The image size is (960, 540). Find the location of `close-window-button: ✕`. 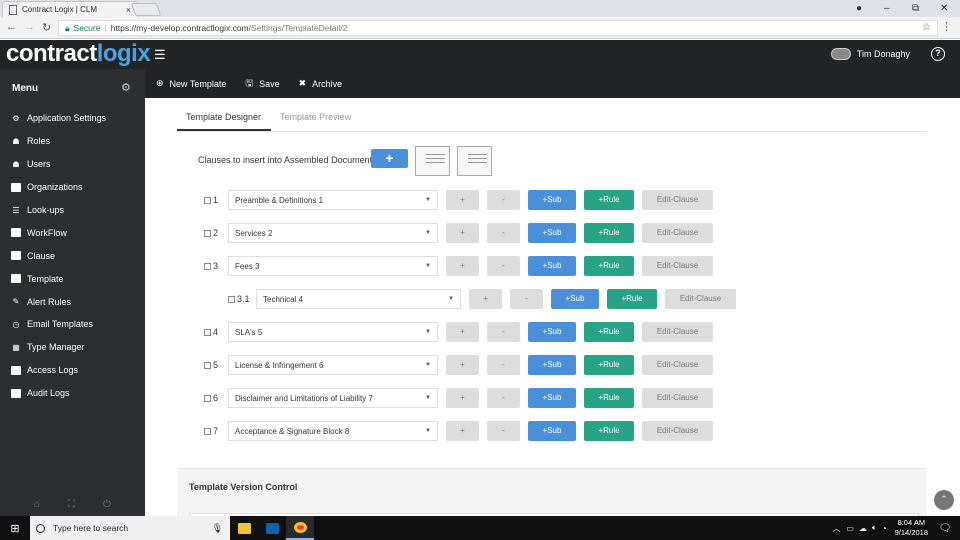

close-window-button: ✕ is located at coordinates (944, 8).